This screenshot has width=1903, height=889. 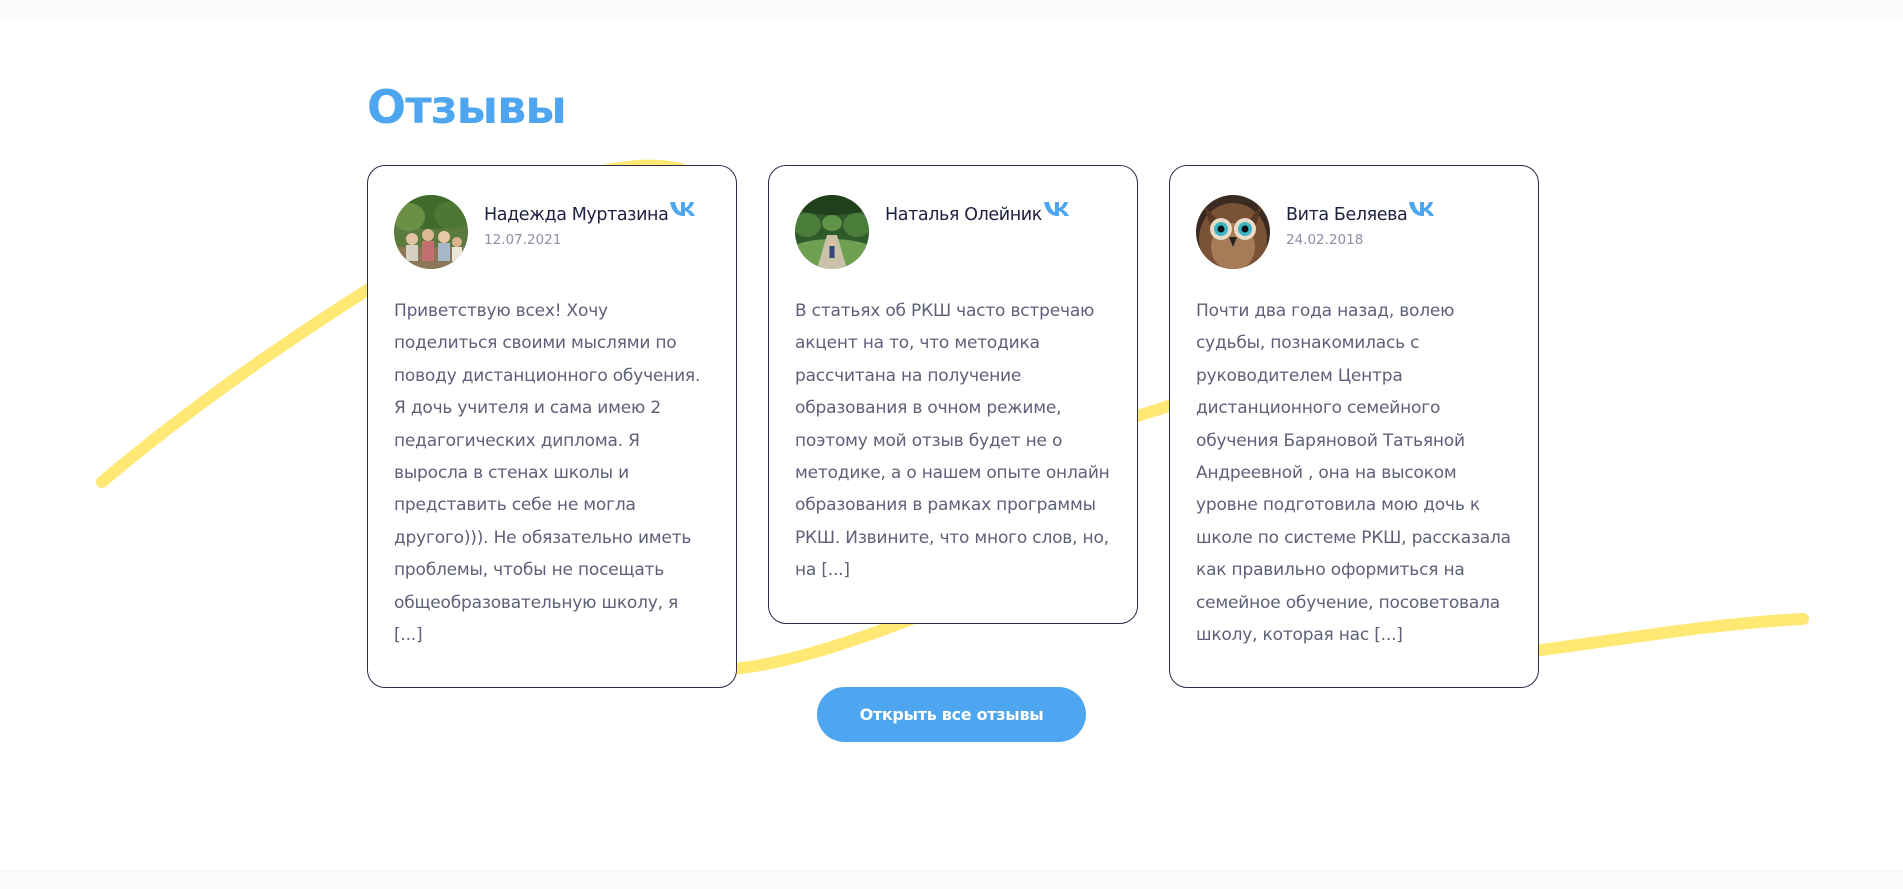 I want to click on review-header: Вита Беляева 24.02.2018, so click(x=1354, y=232).